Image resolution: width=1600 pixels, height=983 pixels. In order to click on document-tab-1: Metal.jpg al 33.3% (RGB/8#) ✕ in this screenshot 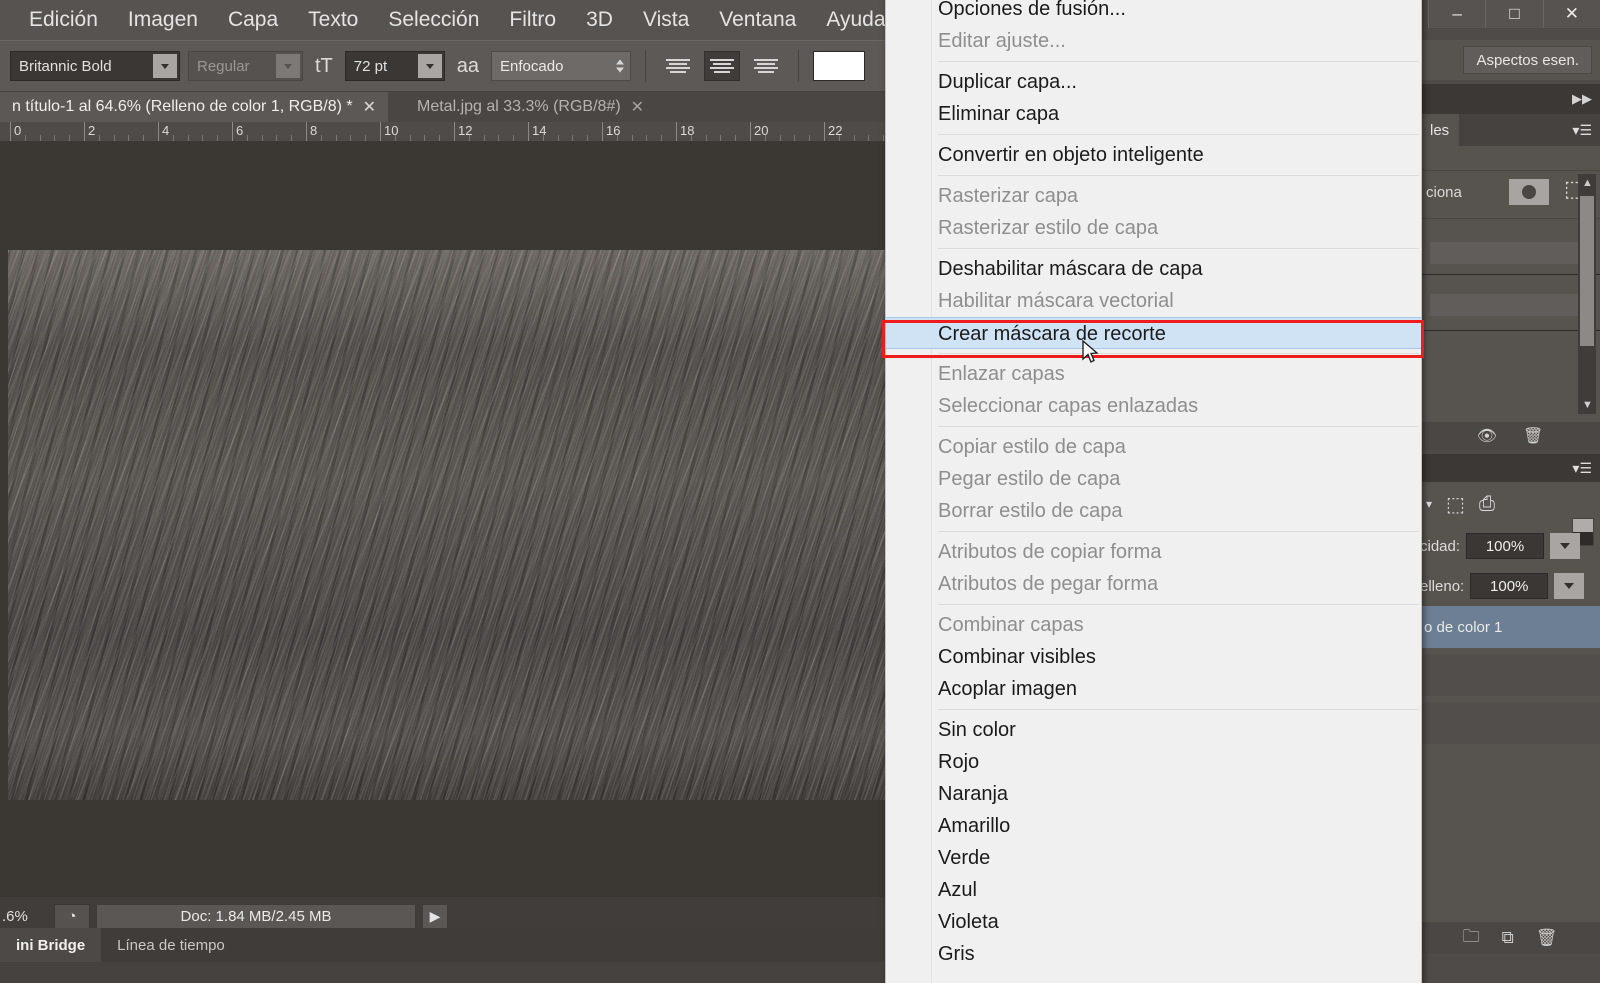, I will do `click(531, 107)`.